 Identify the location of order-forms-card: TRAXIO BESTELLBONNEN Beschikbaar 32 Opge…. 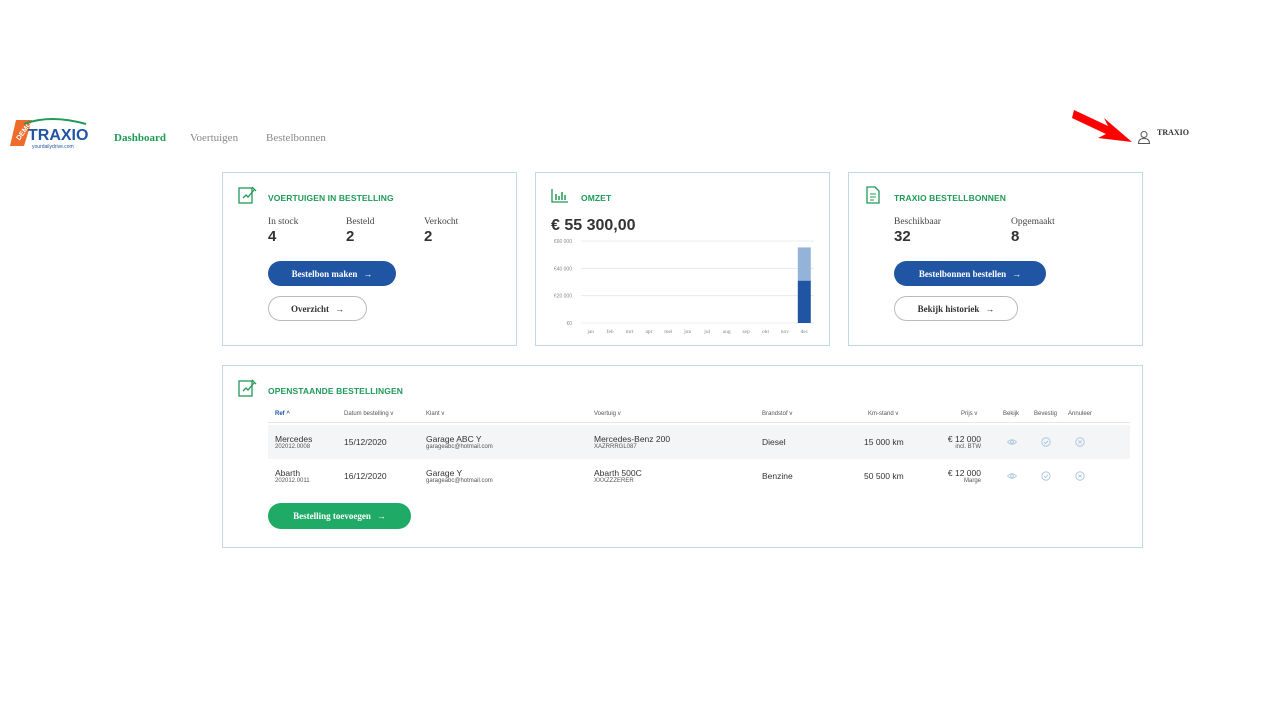
(995, 259).